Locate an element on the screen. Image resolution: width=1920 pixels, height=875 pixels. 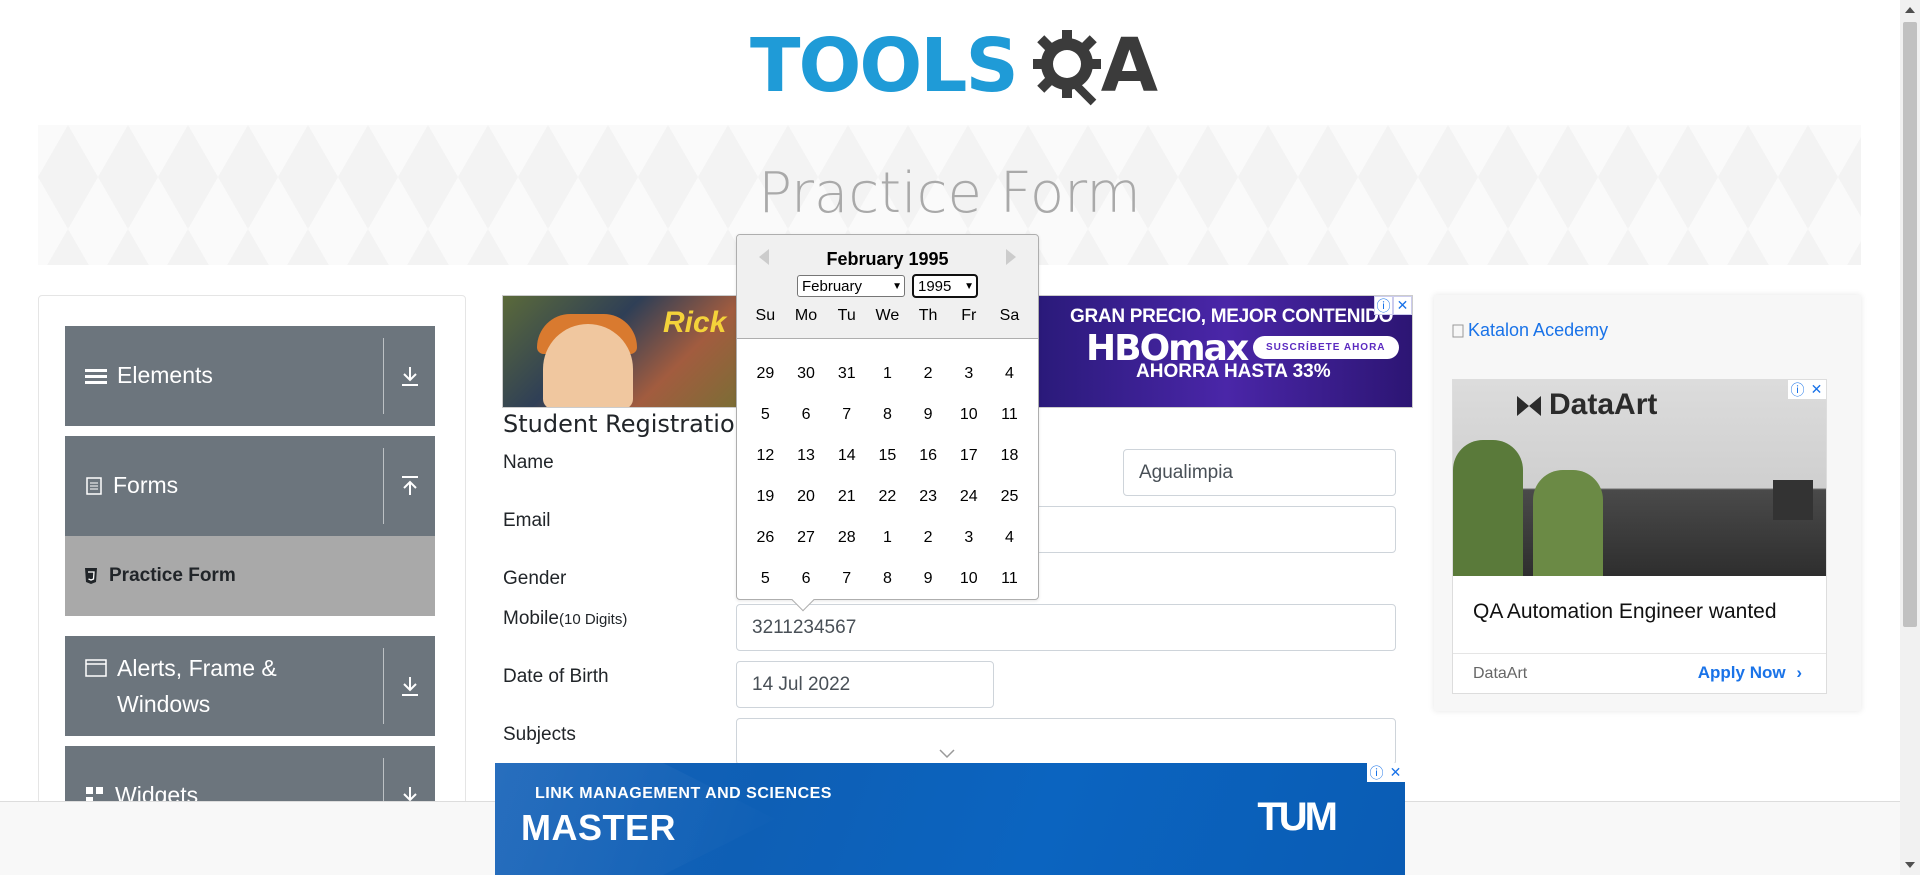
datepicker-day: 15 is located at coordinates (887, 456).